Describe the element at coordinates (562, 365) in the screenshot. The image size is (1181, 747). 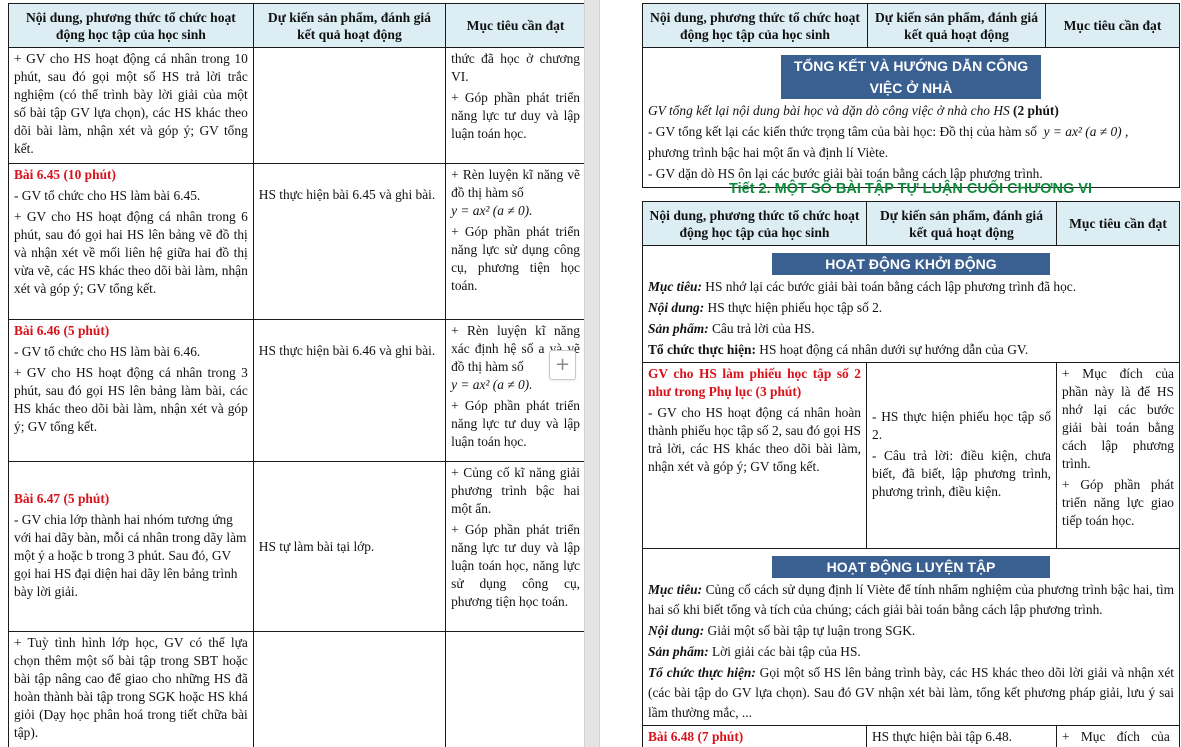
I see `add-page-button: +` at that location.